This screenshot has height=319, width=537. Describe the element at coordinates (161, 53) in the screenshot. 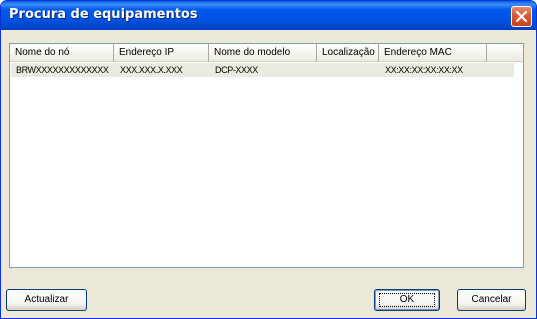

I see `column-header-ip-address: Endereço IP` at that location.